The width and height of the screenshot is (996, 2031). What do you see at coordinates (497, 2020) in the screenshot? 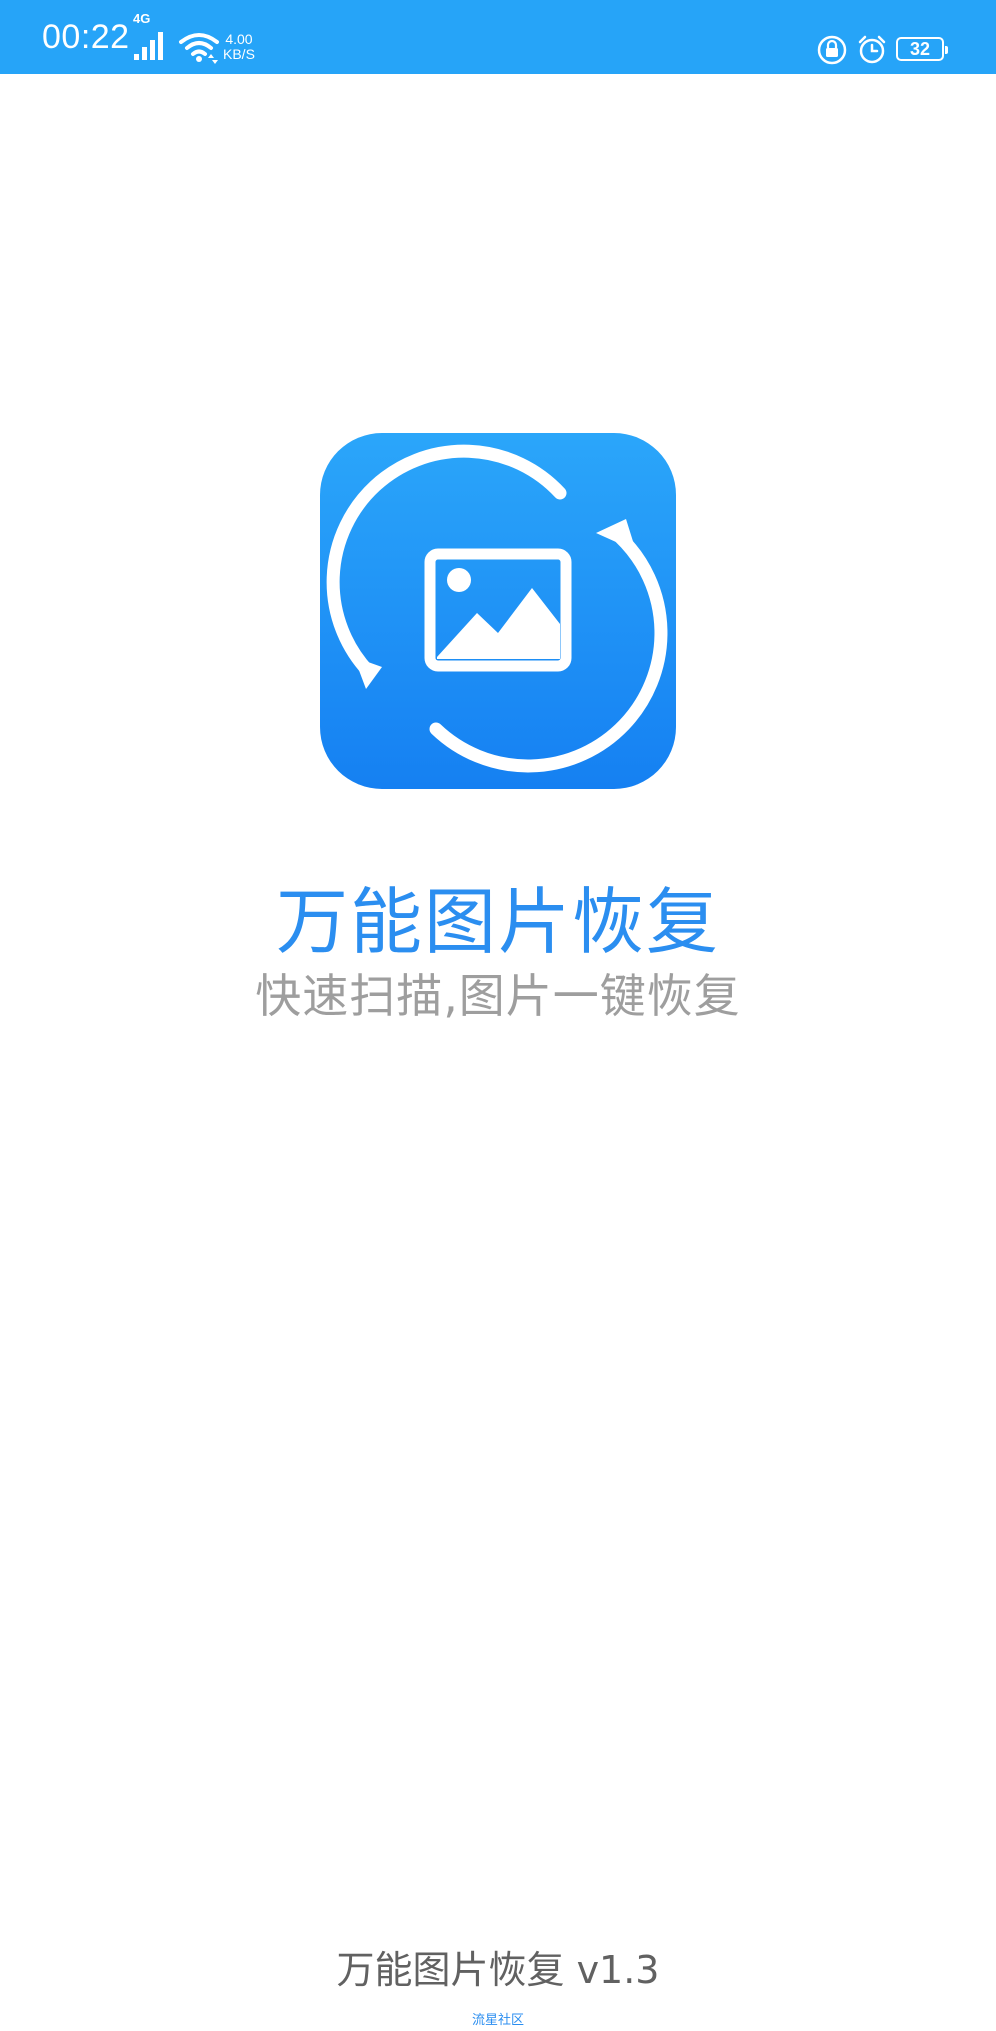
I see `watermark-text: 流星社区` at bounding box center [497, 2020].